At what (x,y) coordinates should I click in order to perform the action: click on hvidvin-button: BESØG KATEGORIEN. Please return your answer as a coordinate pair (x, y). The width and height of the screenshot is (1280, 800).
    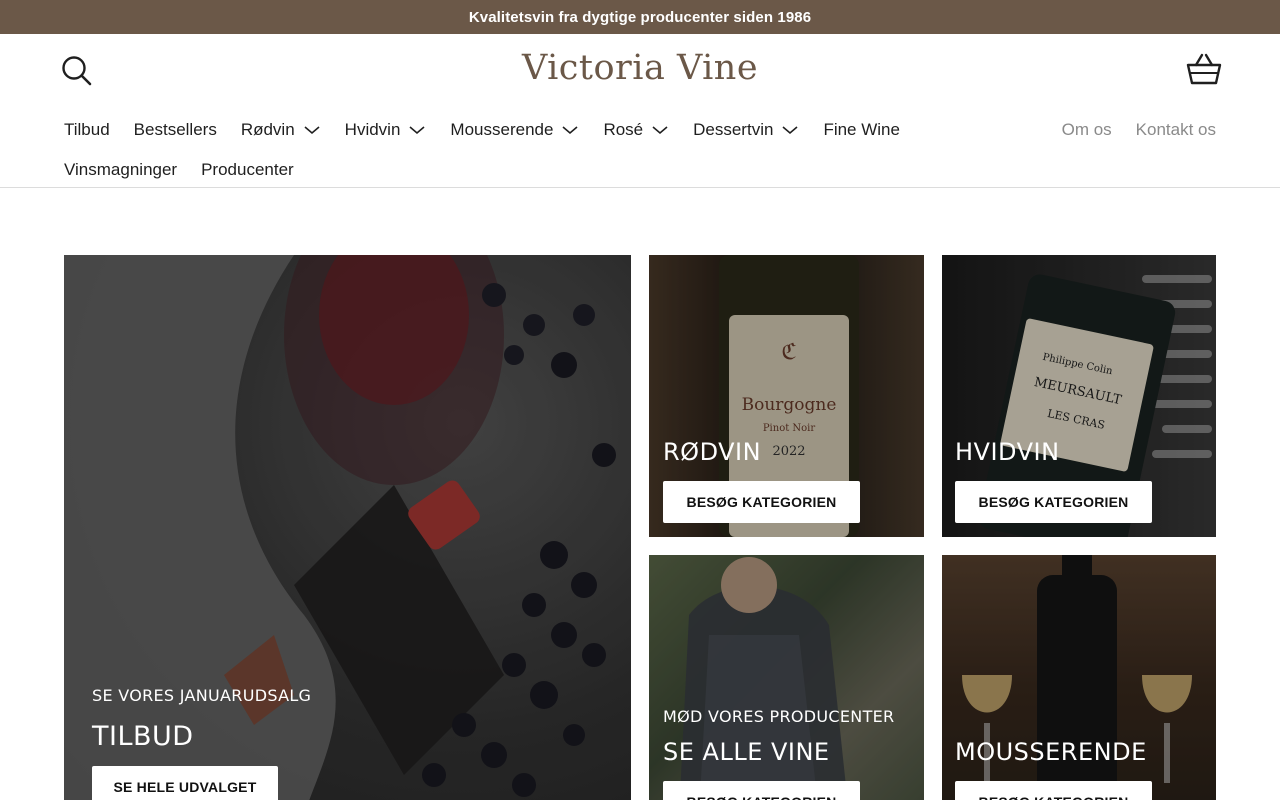
    Looking at the image, I should click on (1053, 502).